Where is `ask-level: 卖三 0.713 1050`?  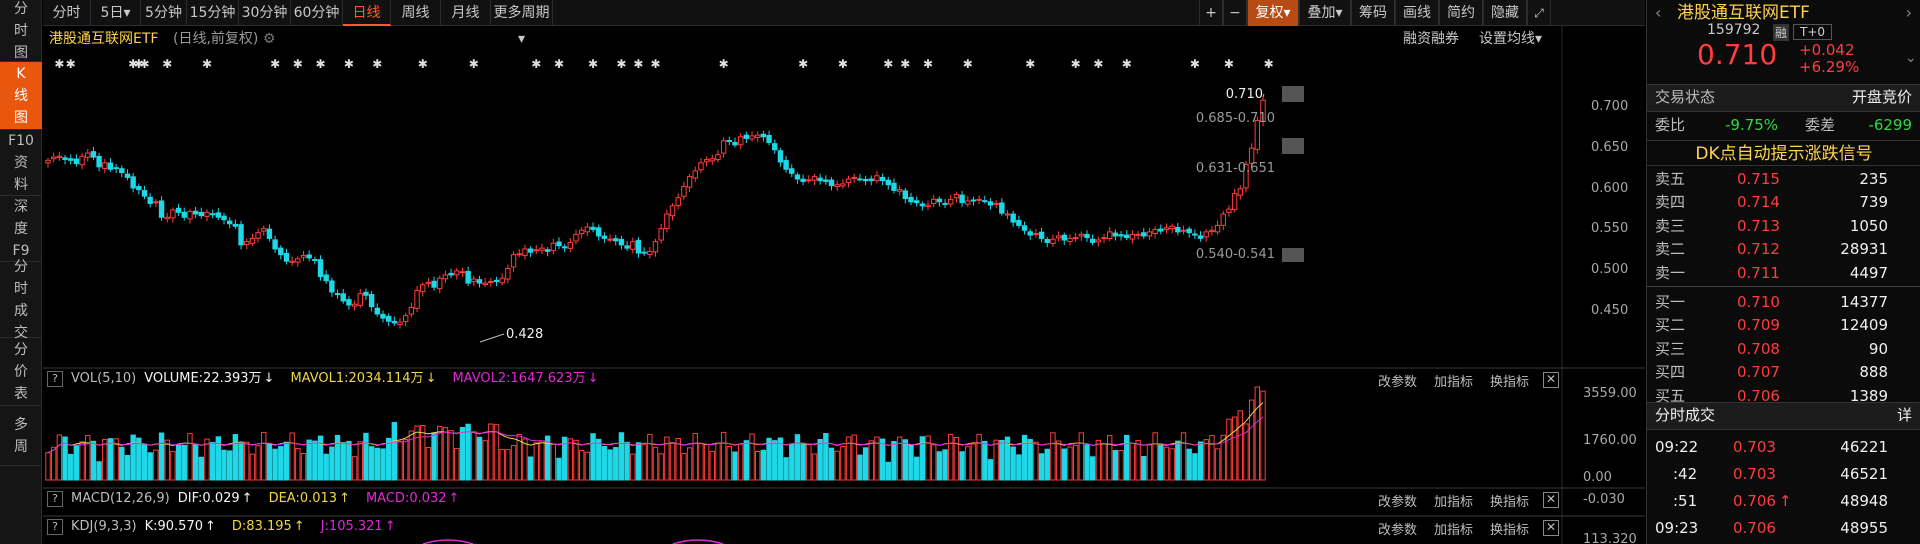
ask-level: 卖三 0.713 1050 is located at coordinates (1783, 226).